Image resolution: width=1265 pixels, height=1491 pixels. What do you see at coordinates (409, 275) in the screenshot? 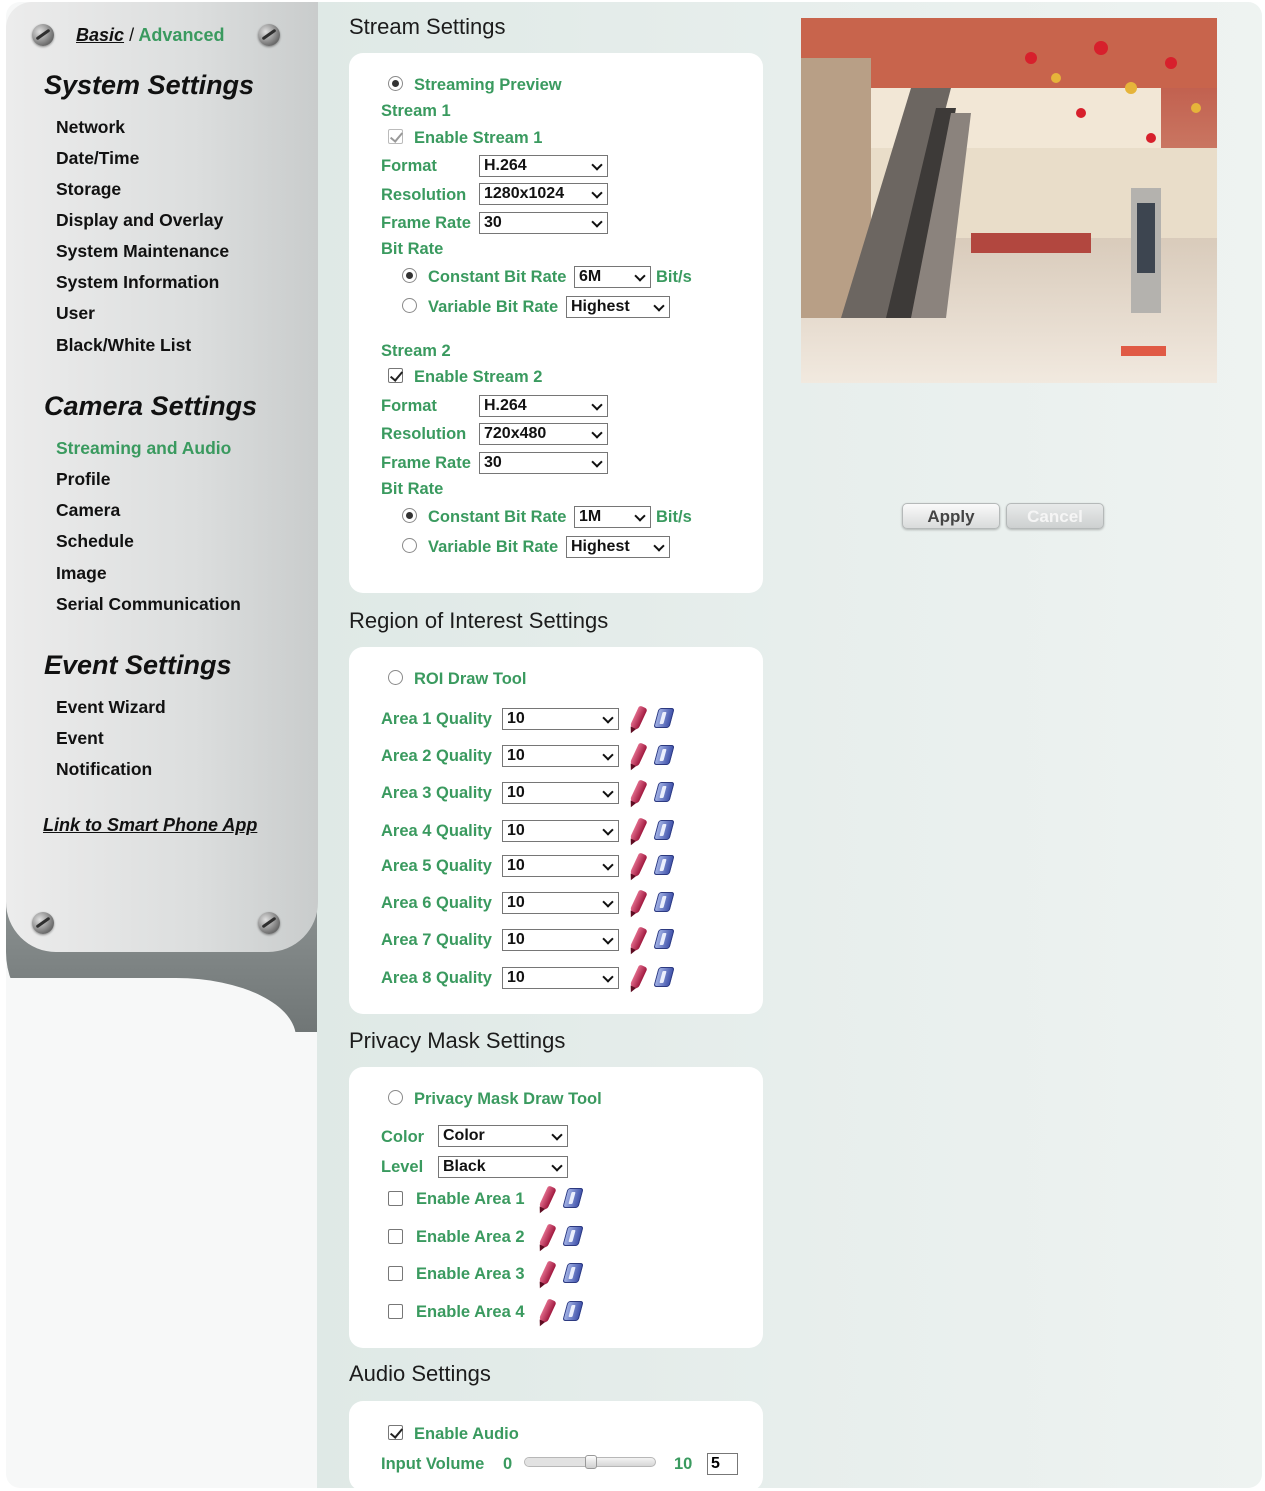
I see `stream1-cbr-radio` at bounding box center [409, 275].